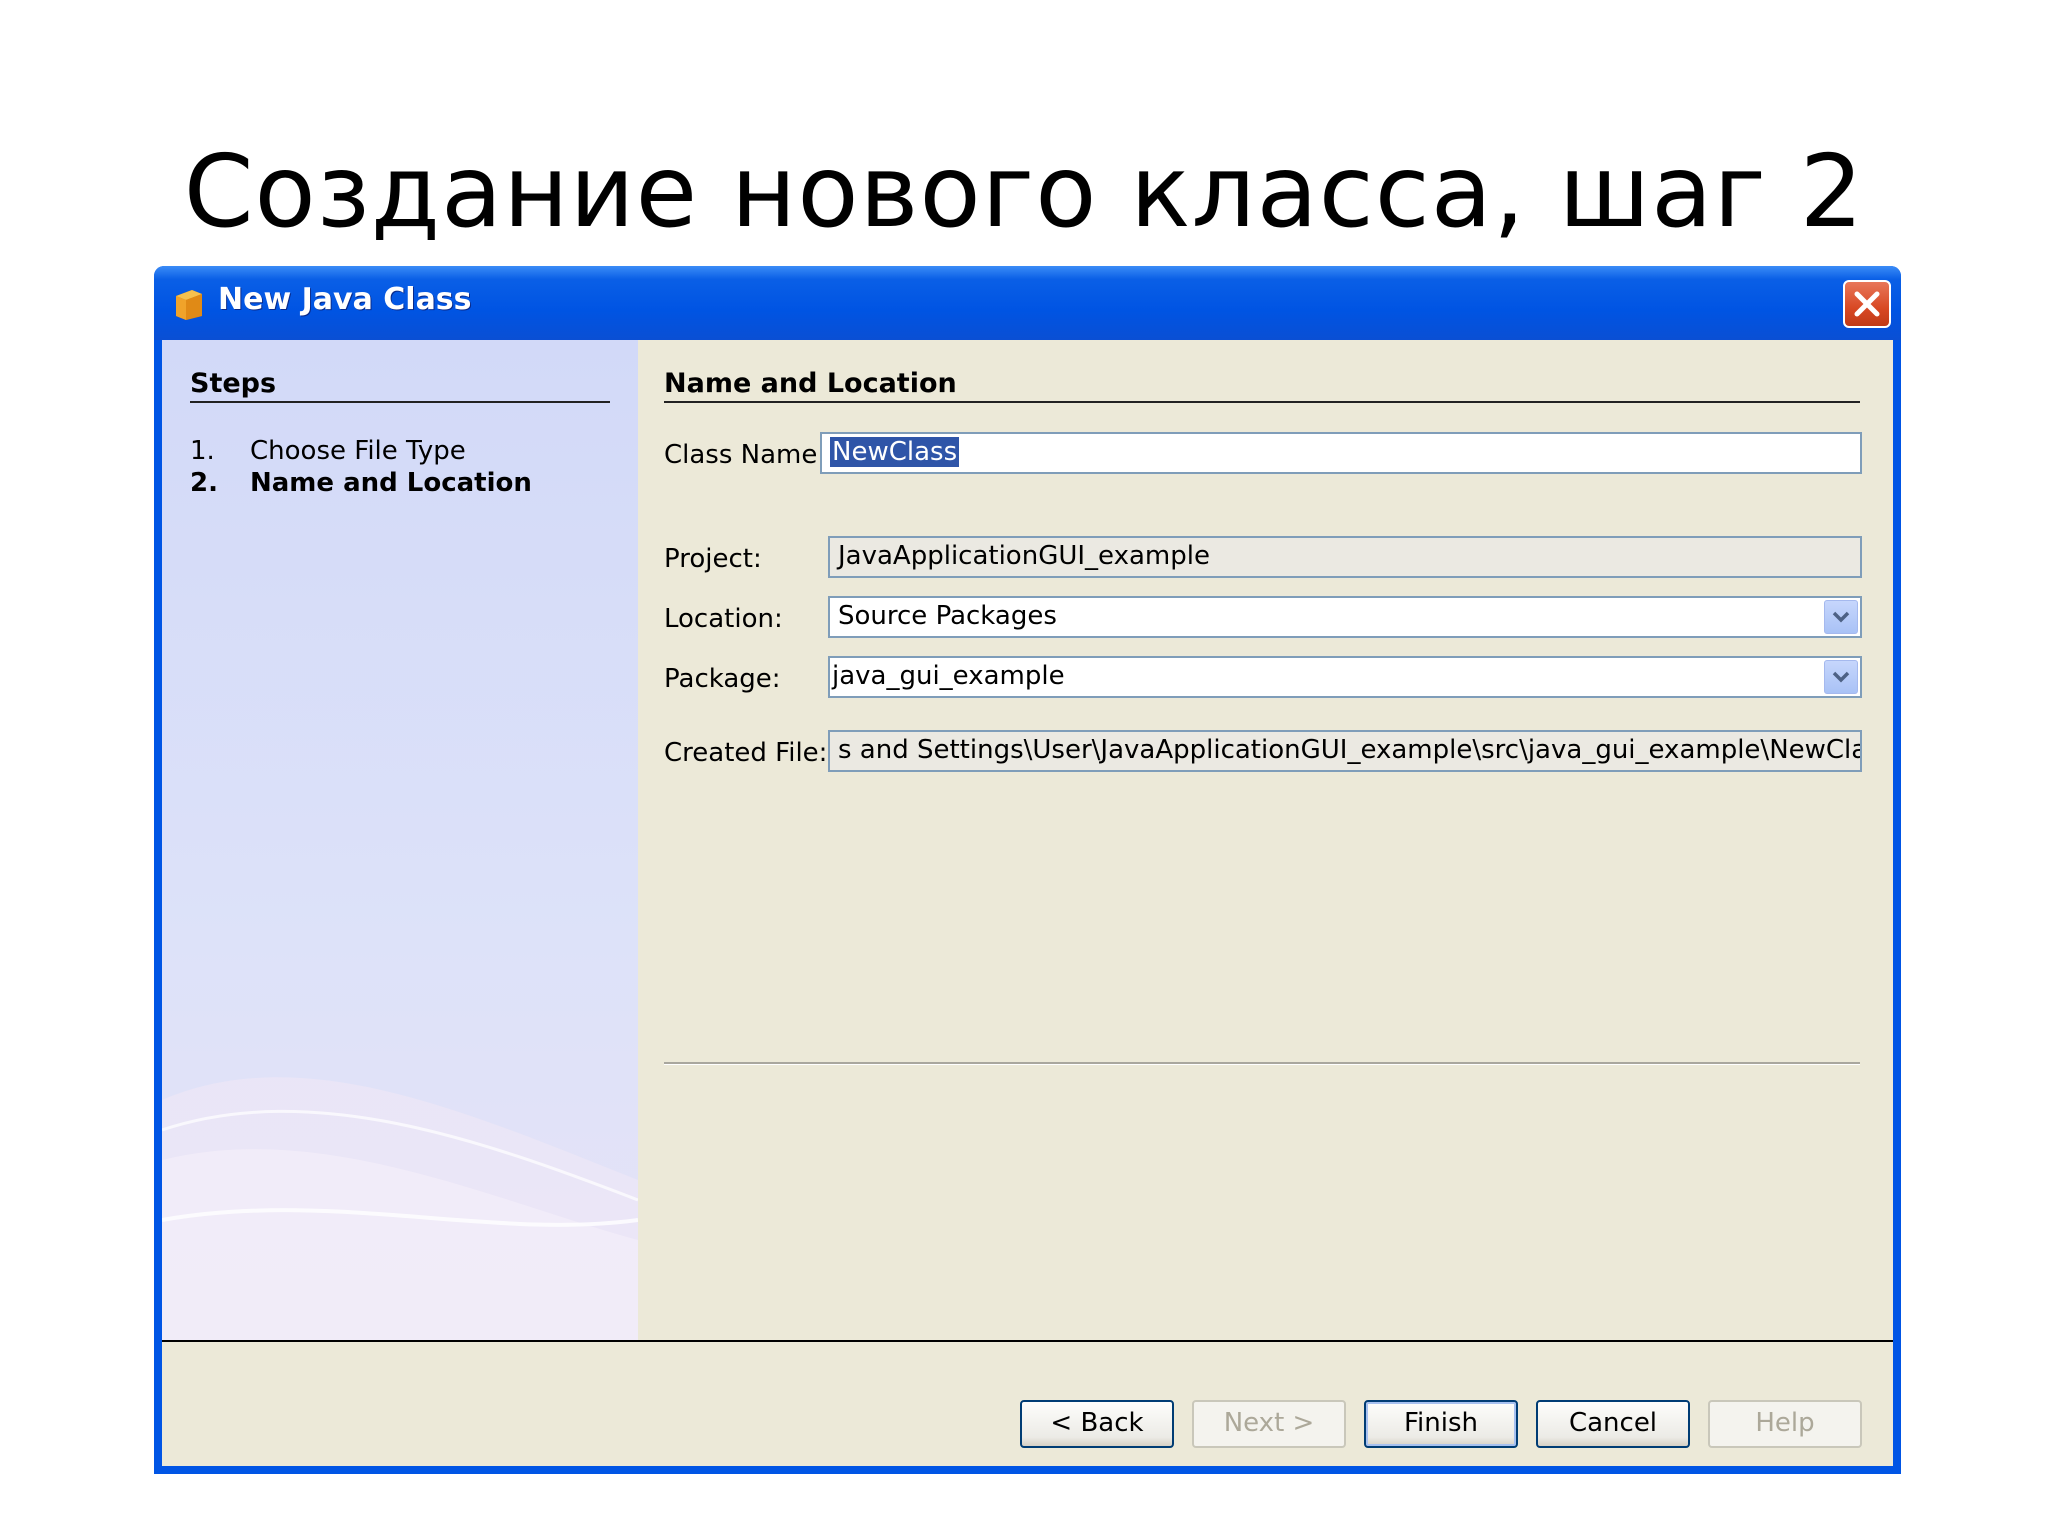  Describe the element at coordinates (189, 305) in the screenshot. I see `java-class-icon` at that location.